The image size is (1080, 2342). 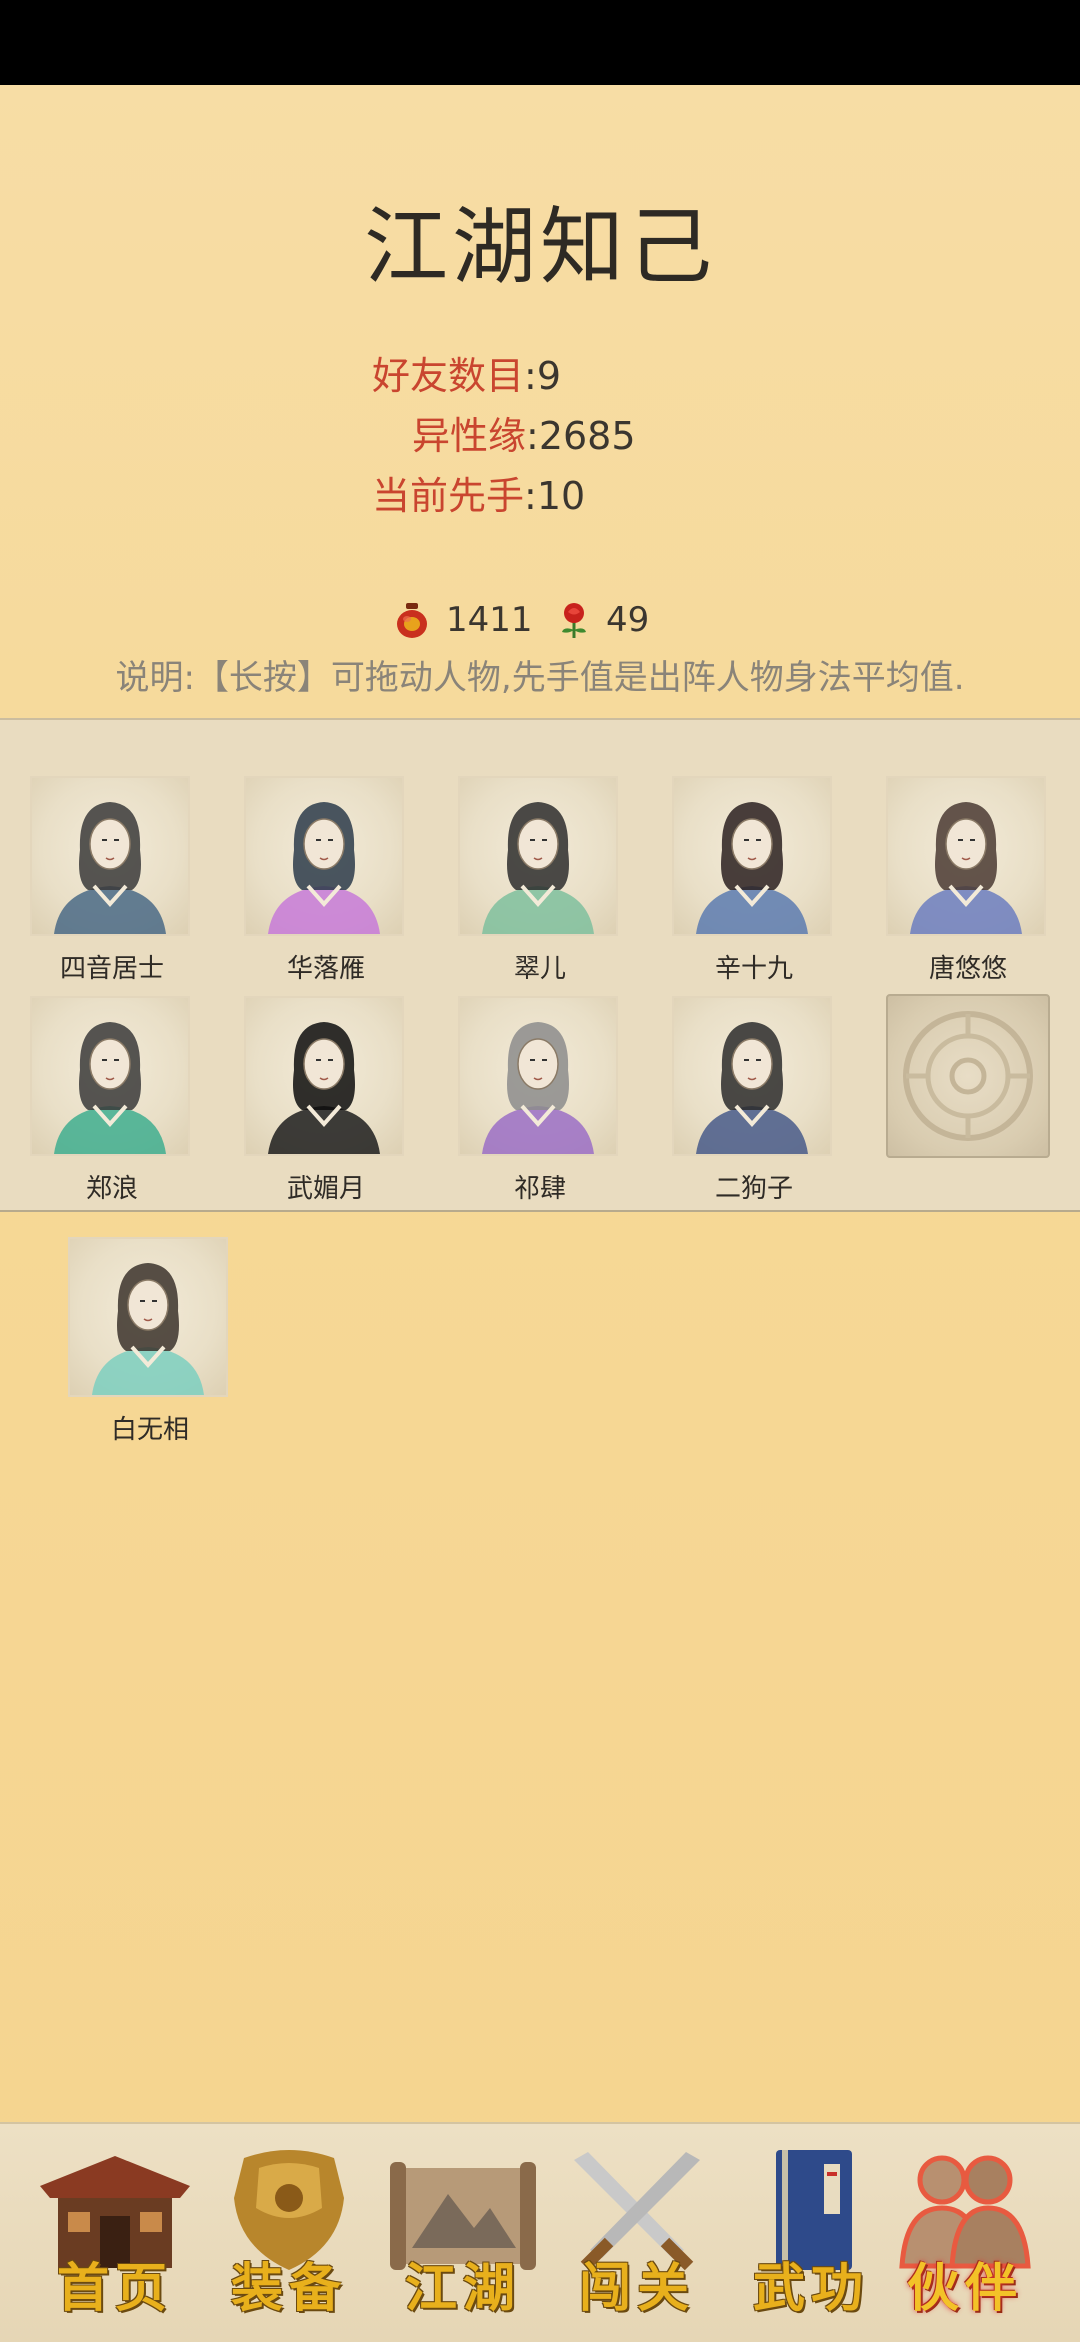 What do you see at coordinates (636, 2288) in the screenshot?
I see `nav-label: 闯关` at bounding box center [636, 2288].